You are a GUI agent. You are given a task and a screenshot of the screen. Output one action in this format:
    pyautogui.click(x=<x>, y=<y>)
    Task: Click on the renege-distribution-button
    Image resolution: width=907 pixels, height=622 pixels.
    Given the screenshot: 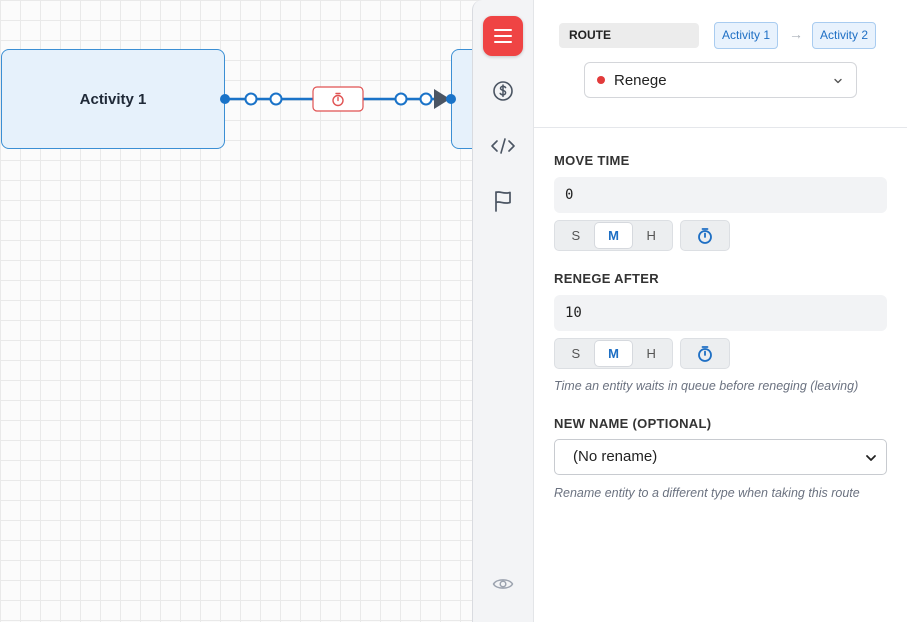 What is the action you would take?
    pyautogui.click(x=705, y=353)
    